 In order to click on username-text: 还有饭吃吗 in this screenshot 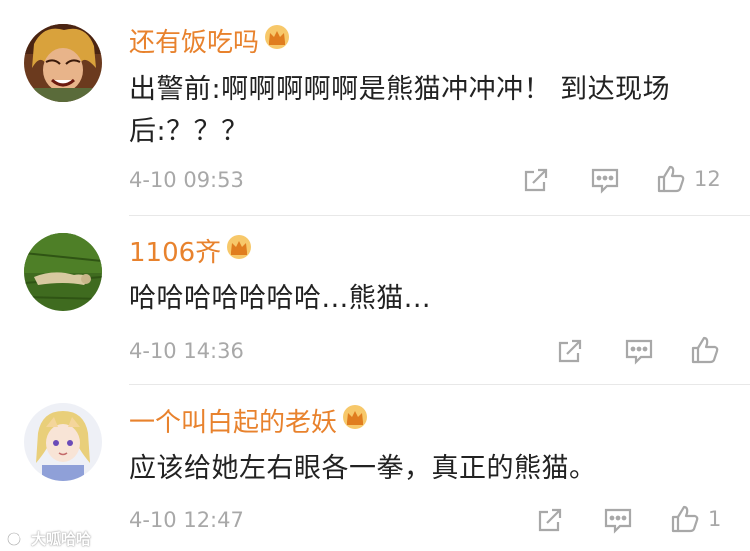, I will do `click(194, 43)`.